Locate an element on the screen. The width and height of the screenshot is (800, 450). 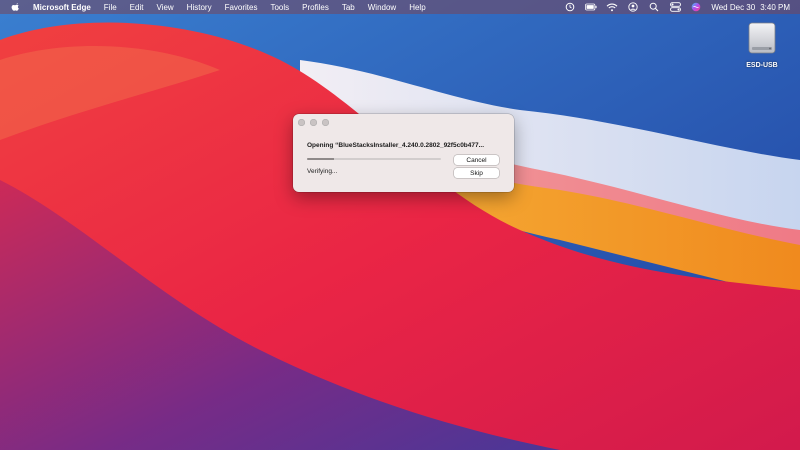
battery-icon is located at coordinates (591, 7).